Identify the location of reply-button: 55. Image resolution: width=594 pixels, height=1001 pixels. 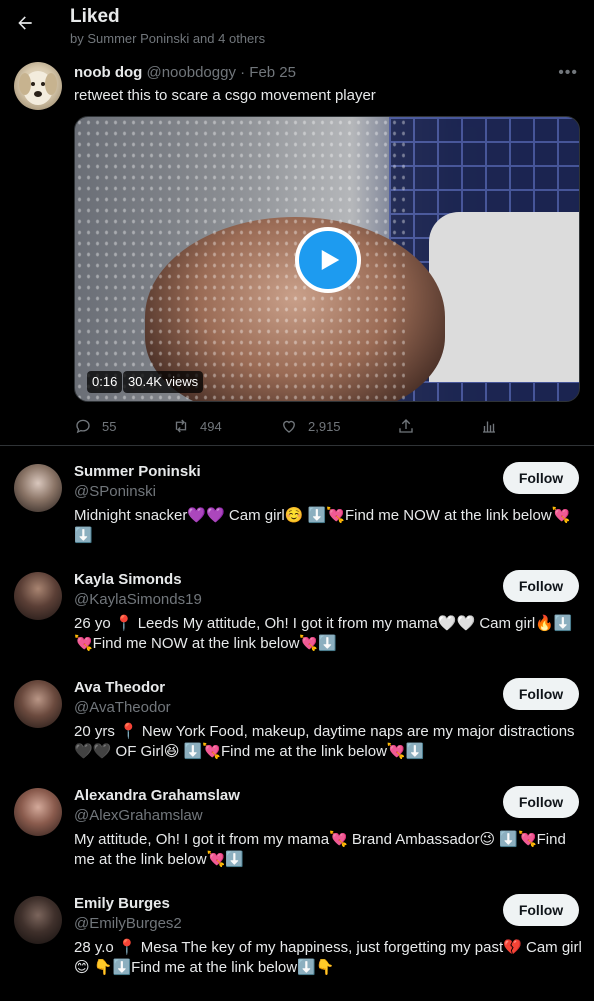
(95, 426).